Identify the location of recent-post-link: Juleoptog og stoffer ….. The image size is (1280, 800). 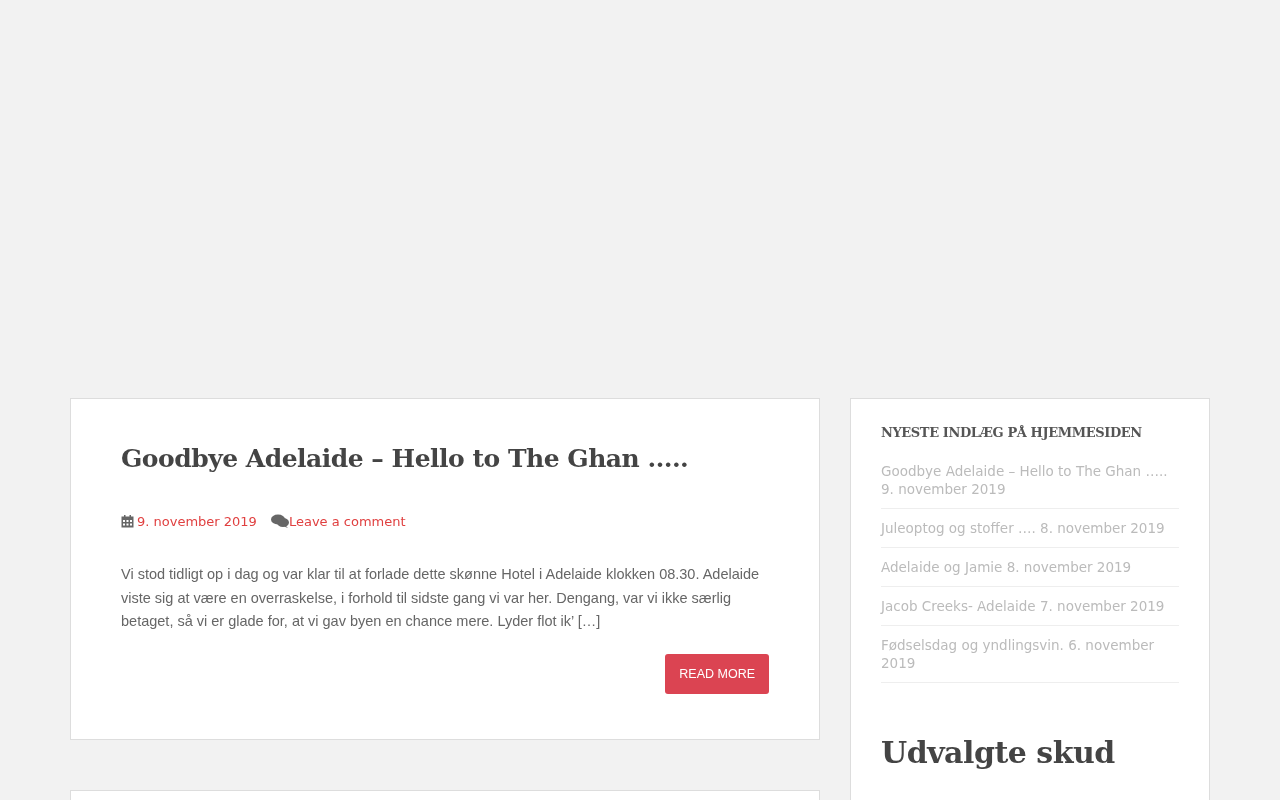
(958, 528).